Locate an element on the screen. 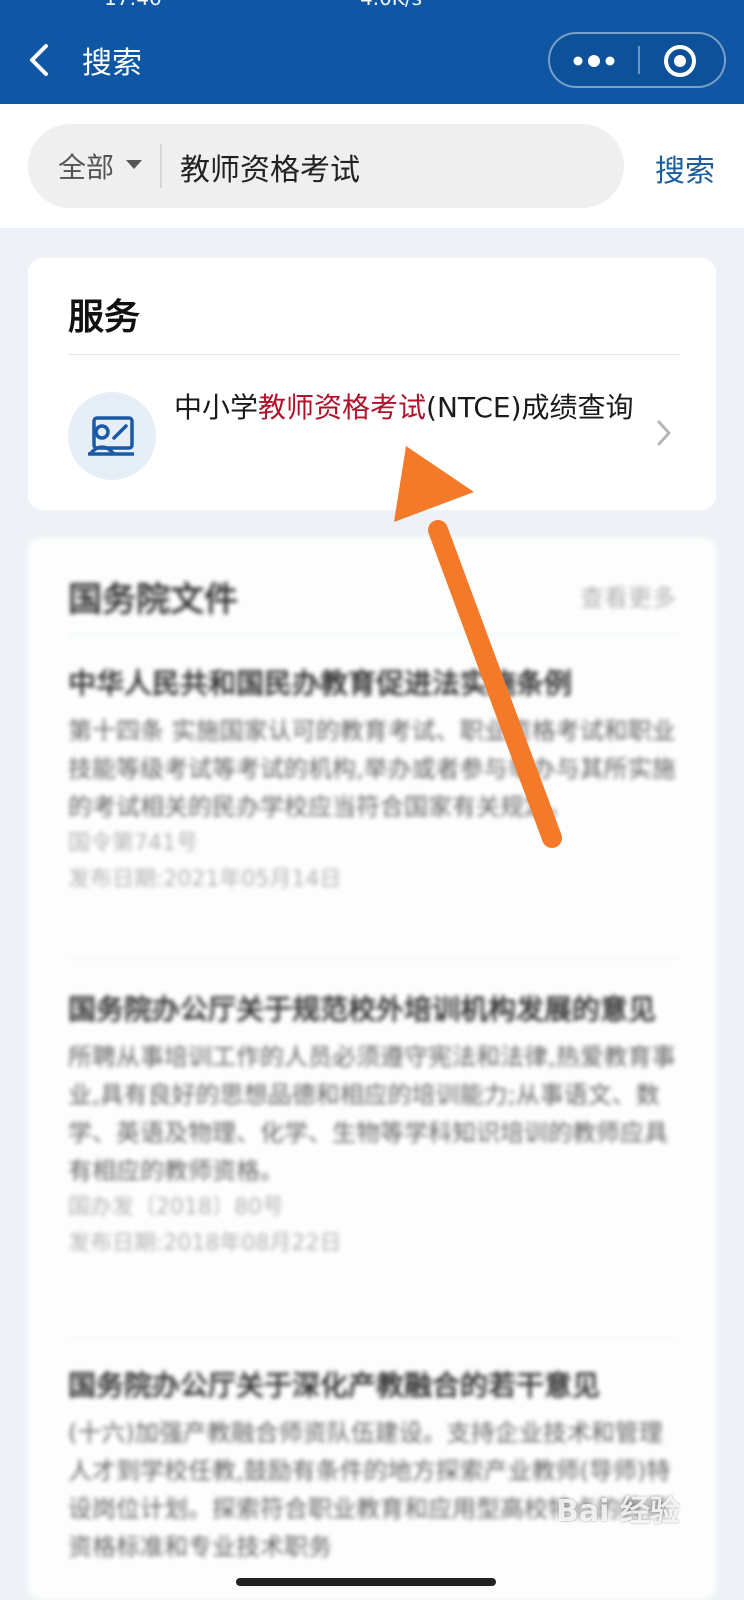  service-item-label: 中小学教师资格考试(NTCE)成绩查询 is located at coordinates (404, 408).